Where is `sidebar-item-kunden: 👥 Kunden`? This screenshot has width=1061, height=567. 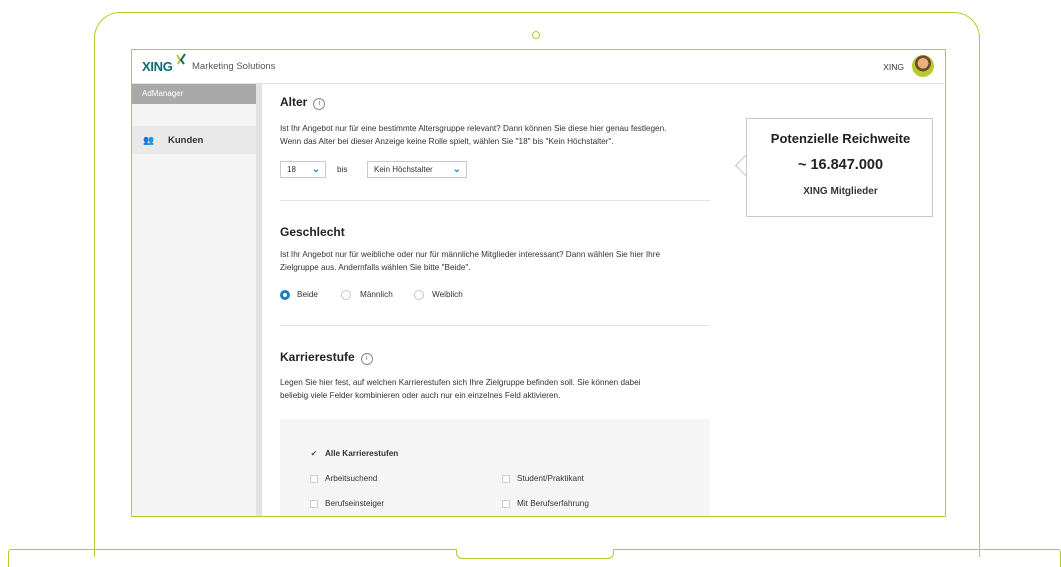
sidebar-item-kunden: 👥 Kunden is located at coordinates (194, 140).